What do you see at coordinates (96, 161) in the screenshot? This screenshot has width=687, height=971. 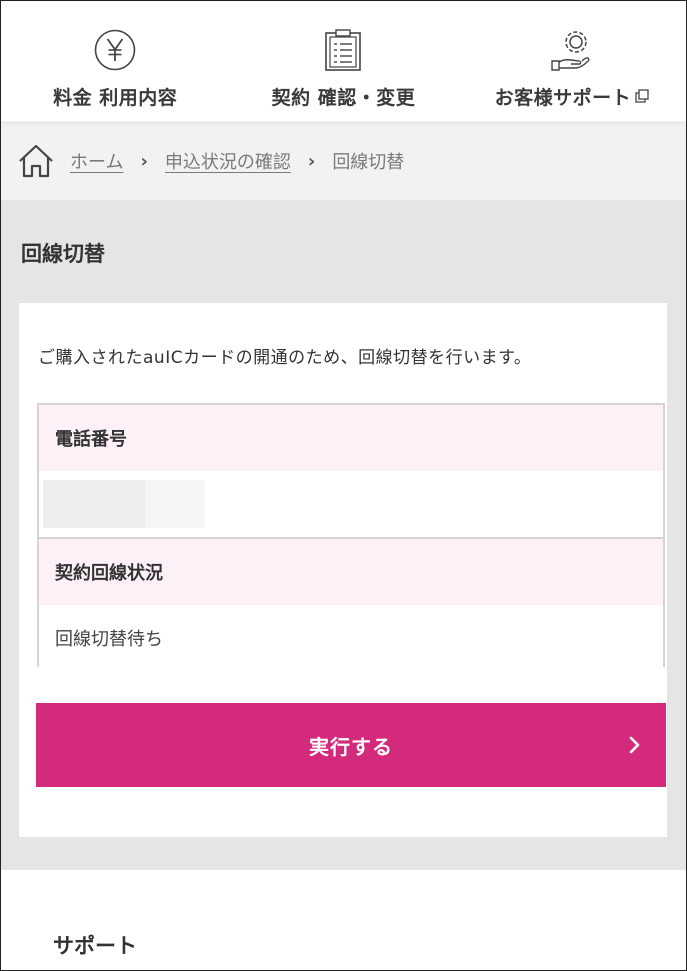 I see `breadcrumb-home-link: ホーム` at bounding box center [96, 161].